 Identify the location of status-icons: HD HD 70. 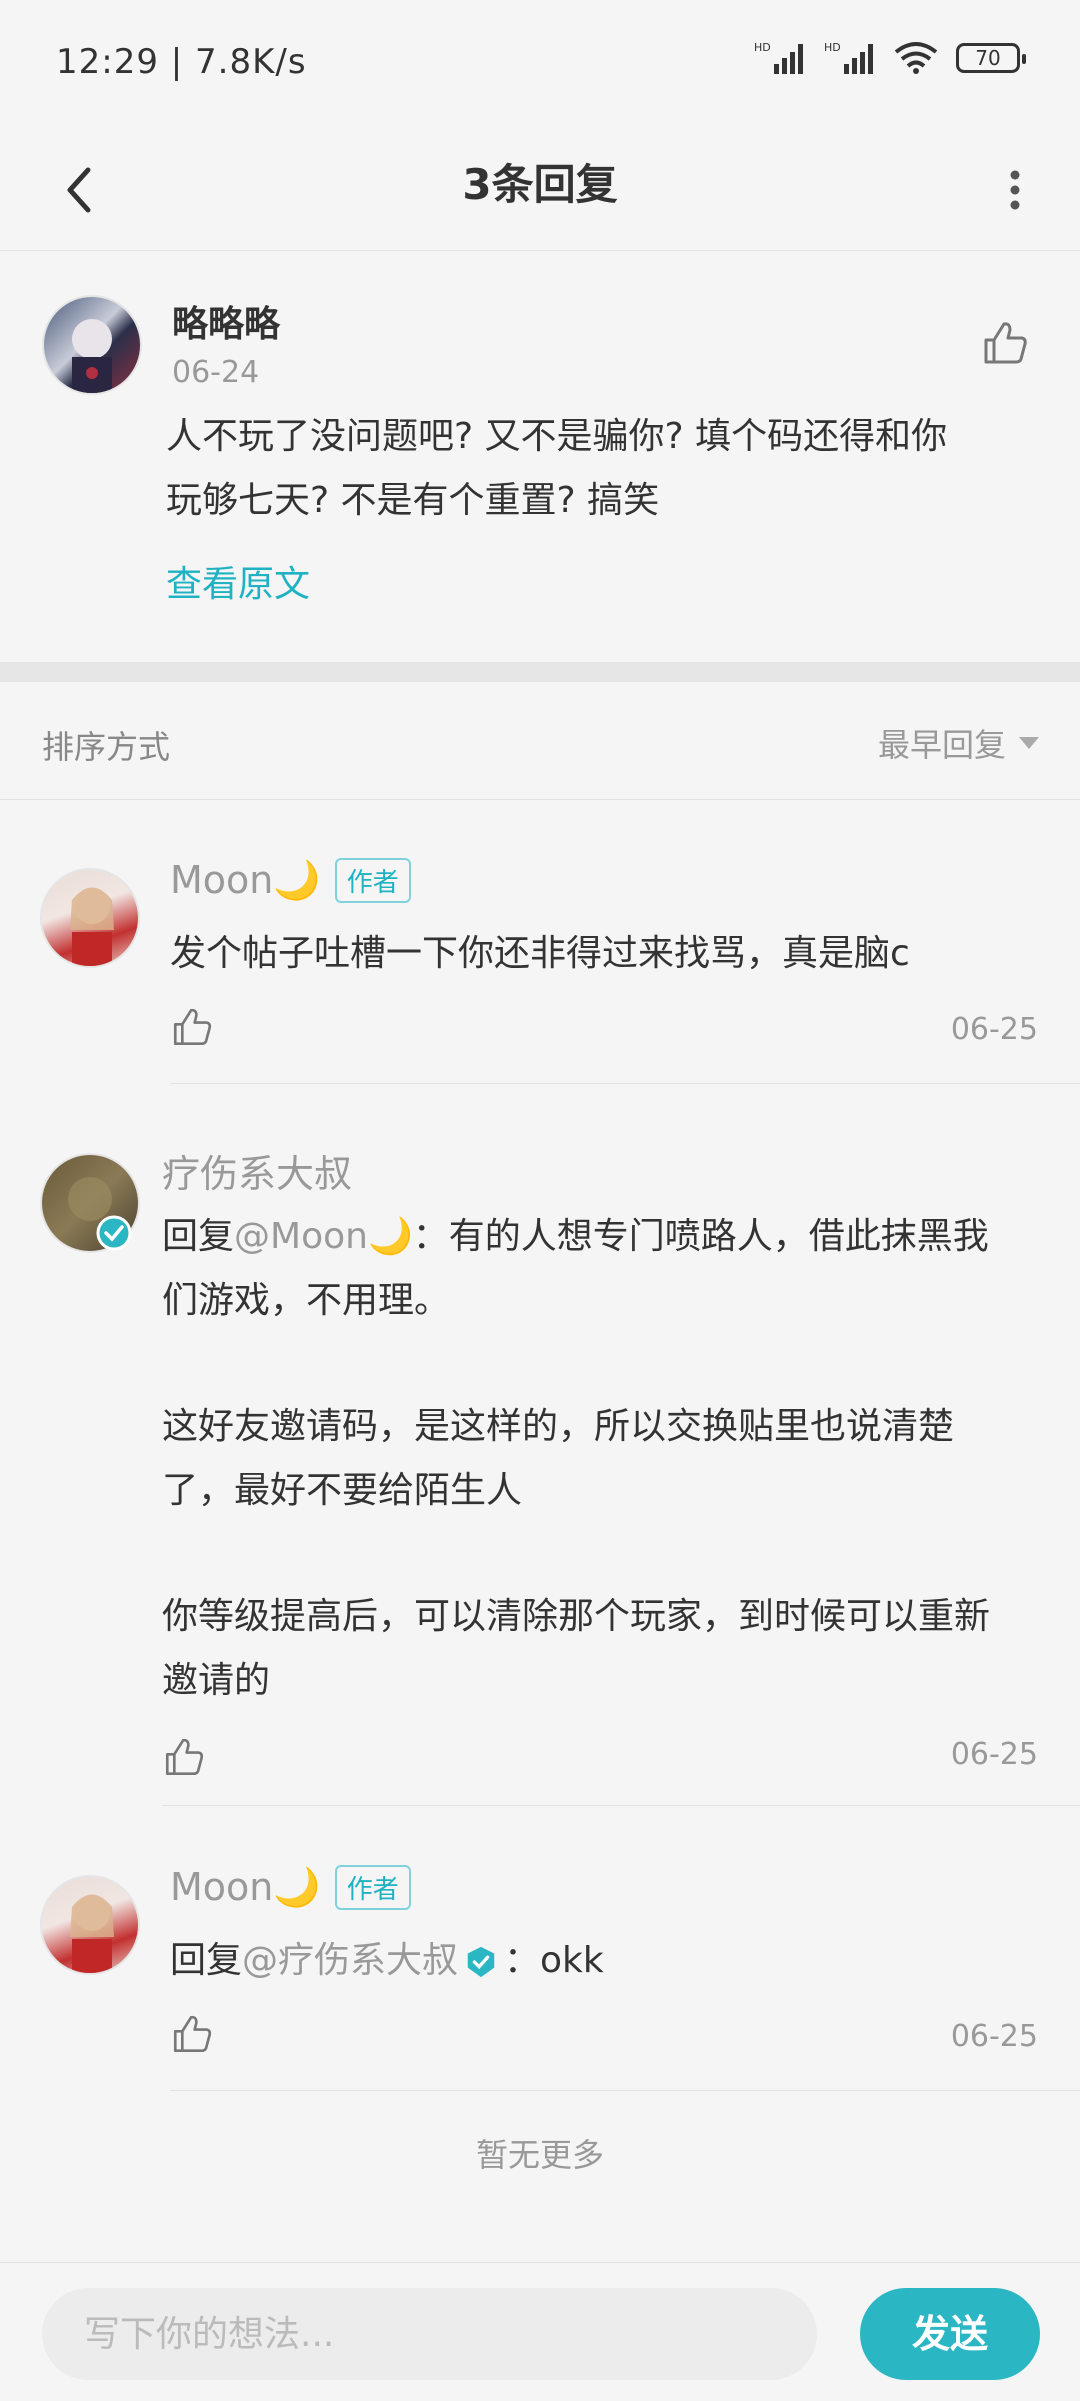
(890, 58).